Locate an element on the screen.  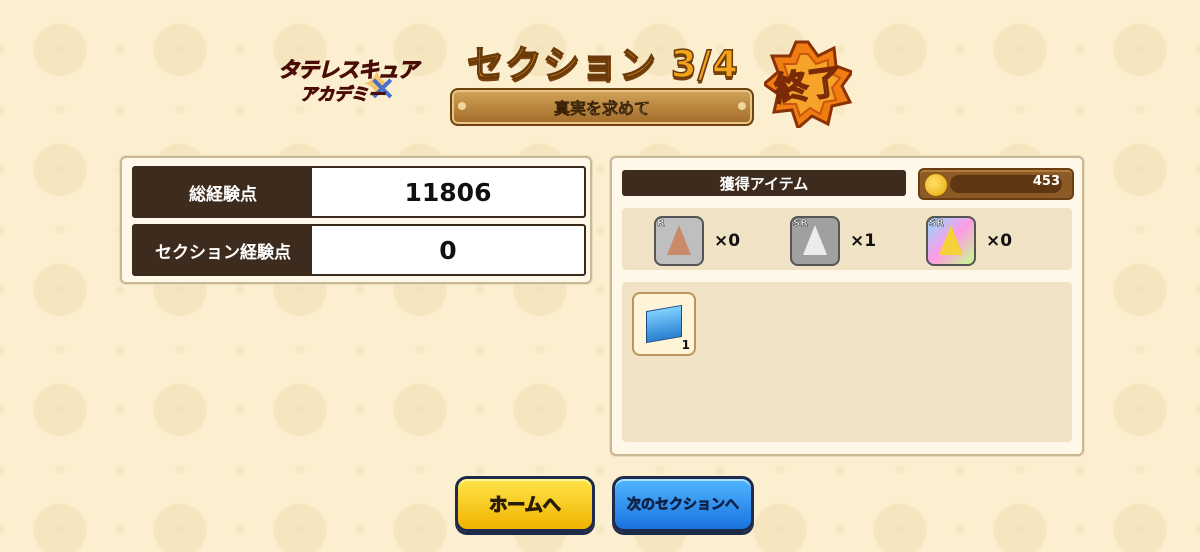
bar-ornament-left is located at coordinates (462, 106).